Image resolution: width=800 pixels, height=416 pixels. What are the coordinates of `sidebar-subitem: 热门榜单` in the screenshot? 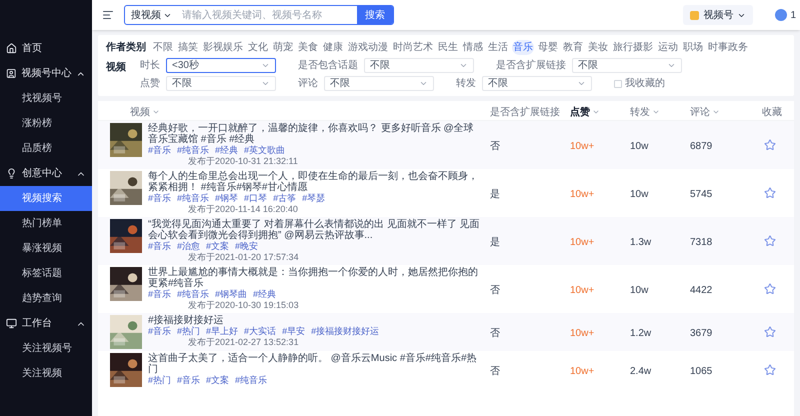 It's located at (46, 223).